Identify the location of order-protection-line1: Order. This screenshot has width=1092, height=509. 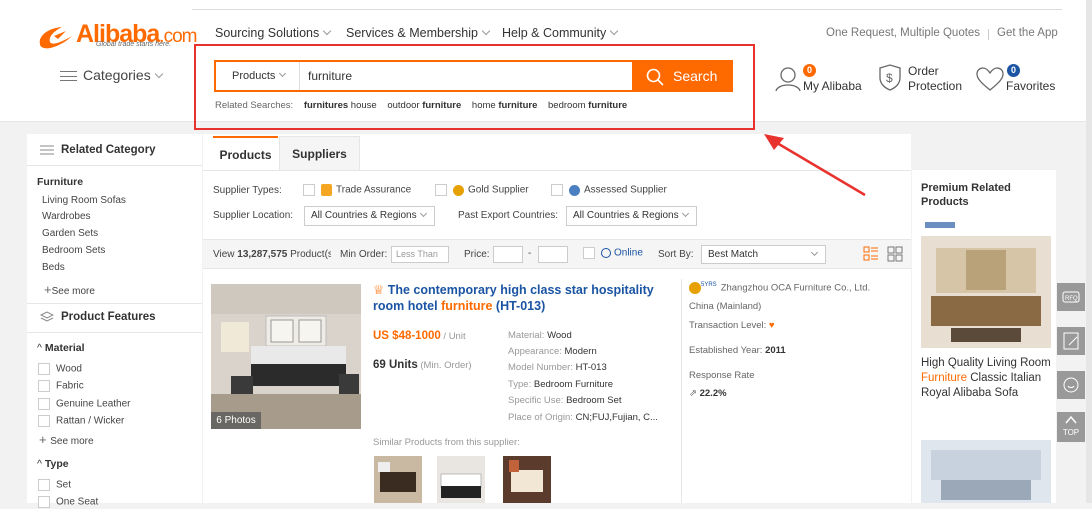
(923, 71).